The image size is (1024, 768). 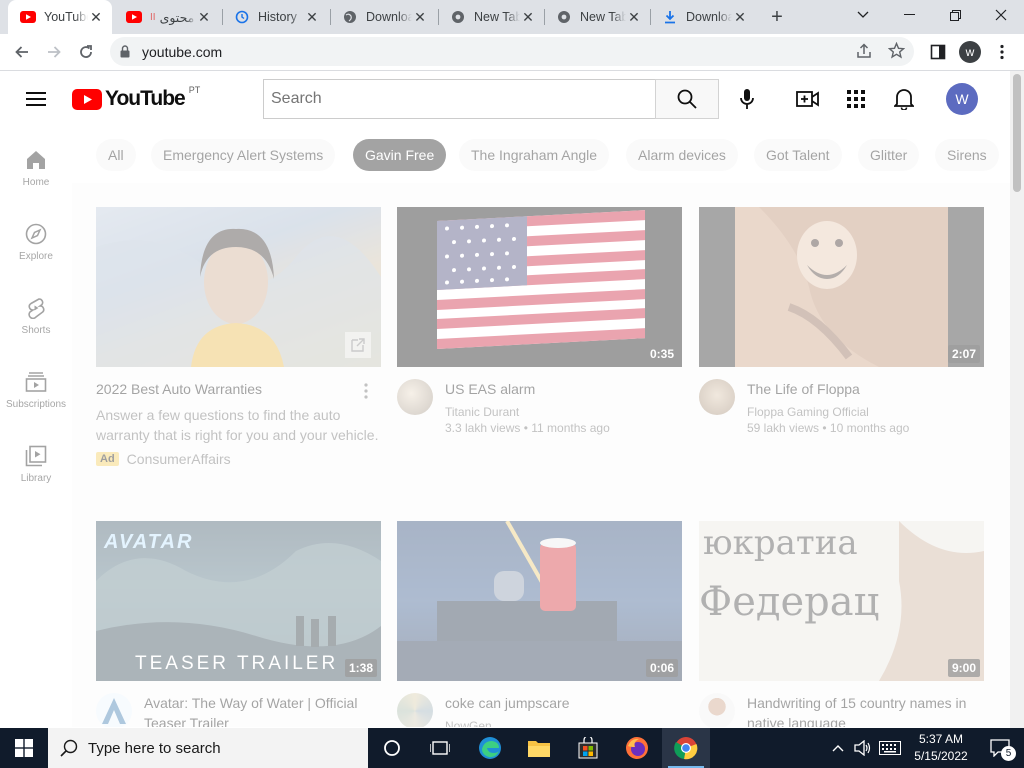 What do you see at coordinates (36, 164) in the screenshot?
I see `guide-item-home: Home` at bounding box center [36, 164].